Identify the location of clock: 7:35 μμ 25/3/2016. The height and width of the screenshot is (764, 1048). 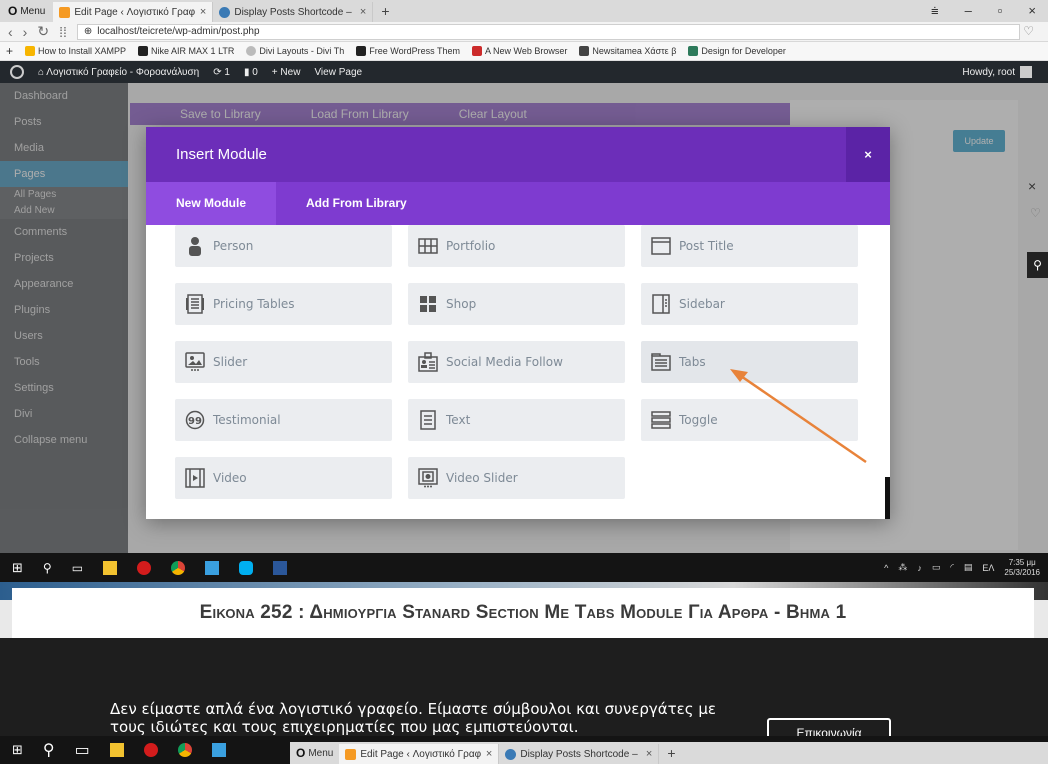
(1022, 568).